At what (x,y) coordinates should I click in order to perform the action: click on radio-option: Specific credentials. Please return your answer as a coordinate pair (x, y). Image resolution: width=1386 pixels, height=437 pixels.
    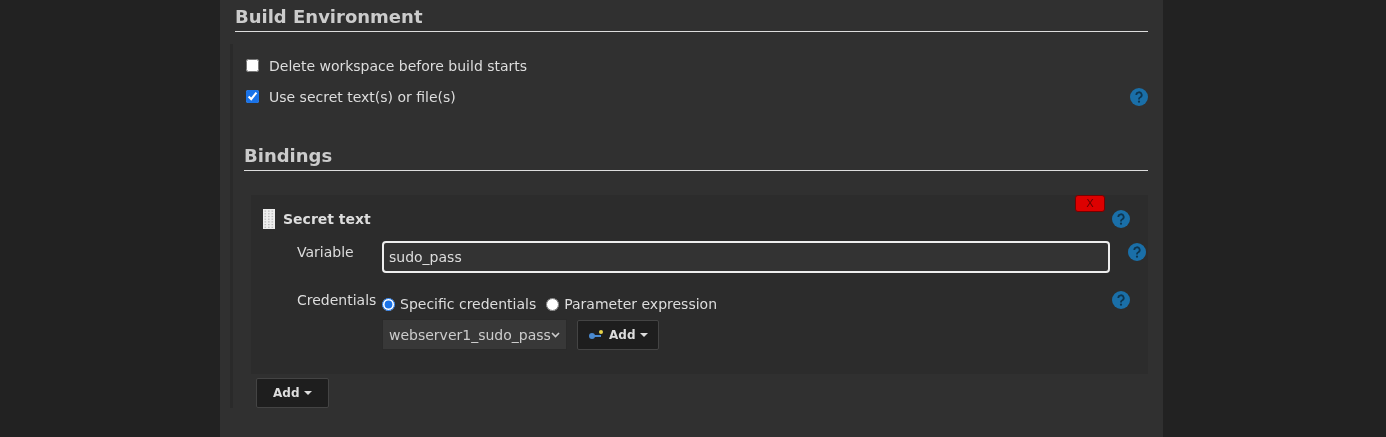
    Looking at the image, I should click on (459, 304).